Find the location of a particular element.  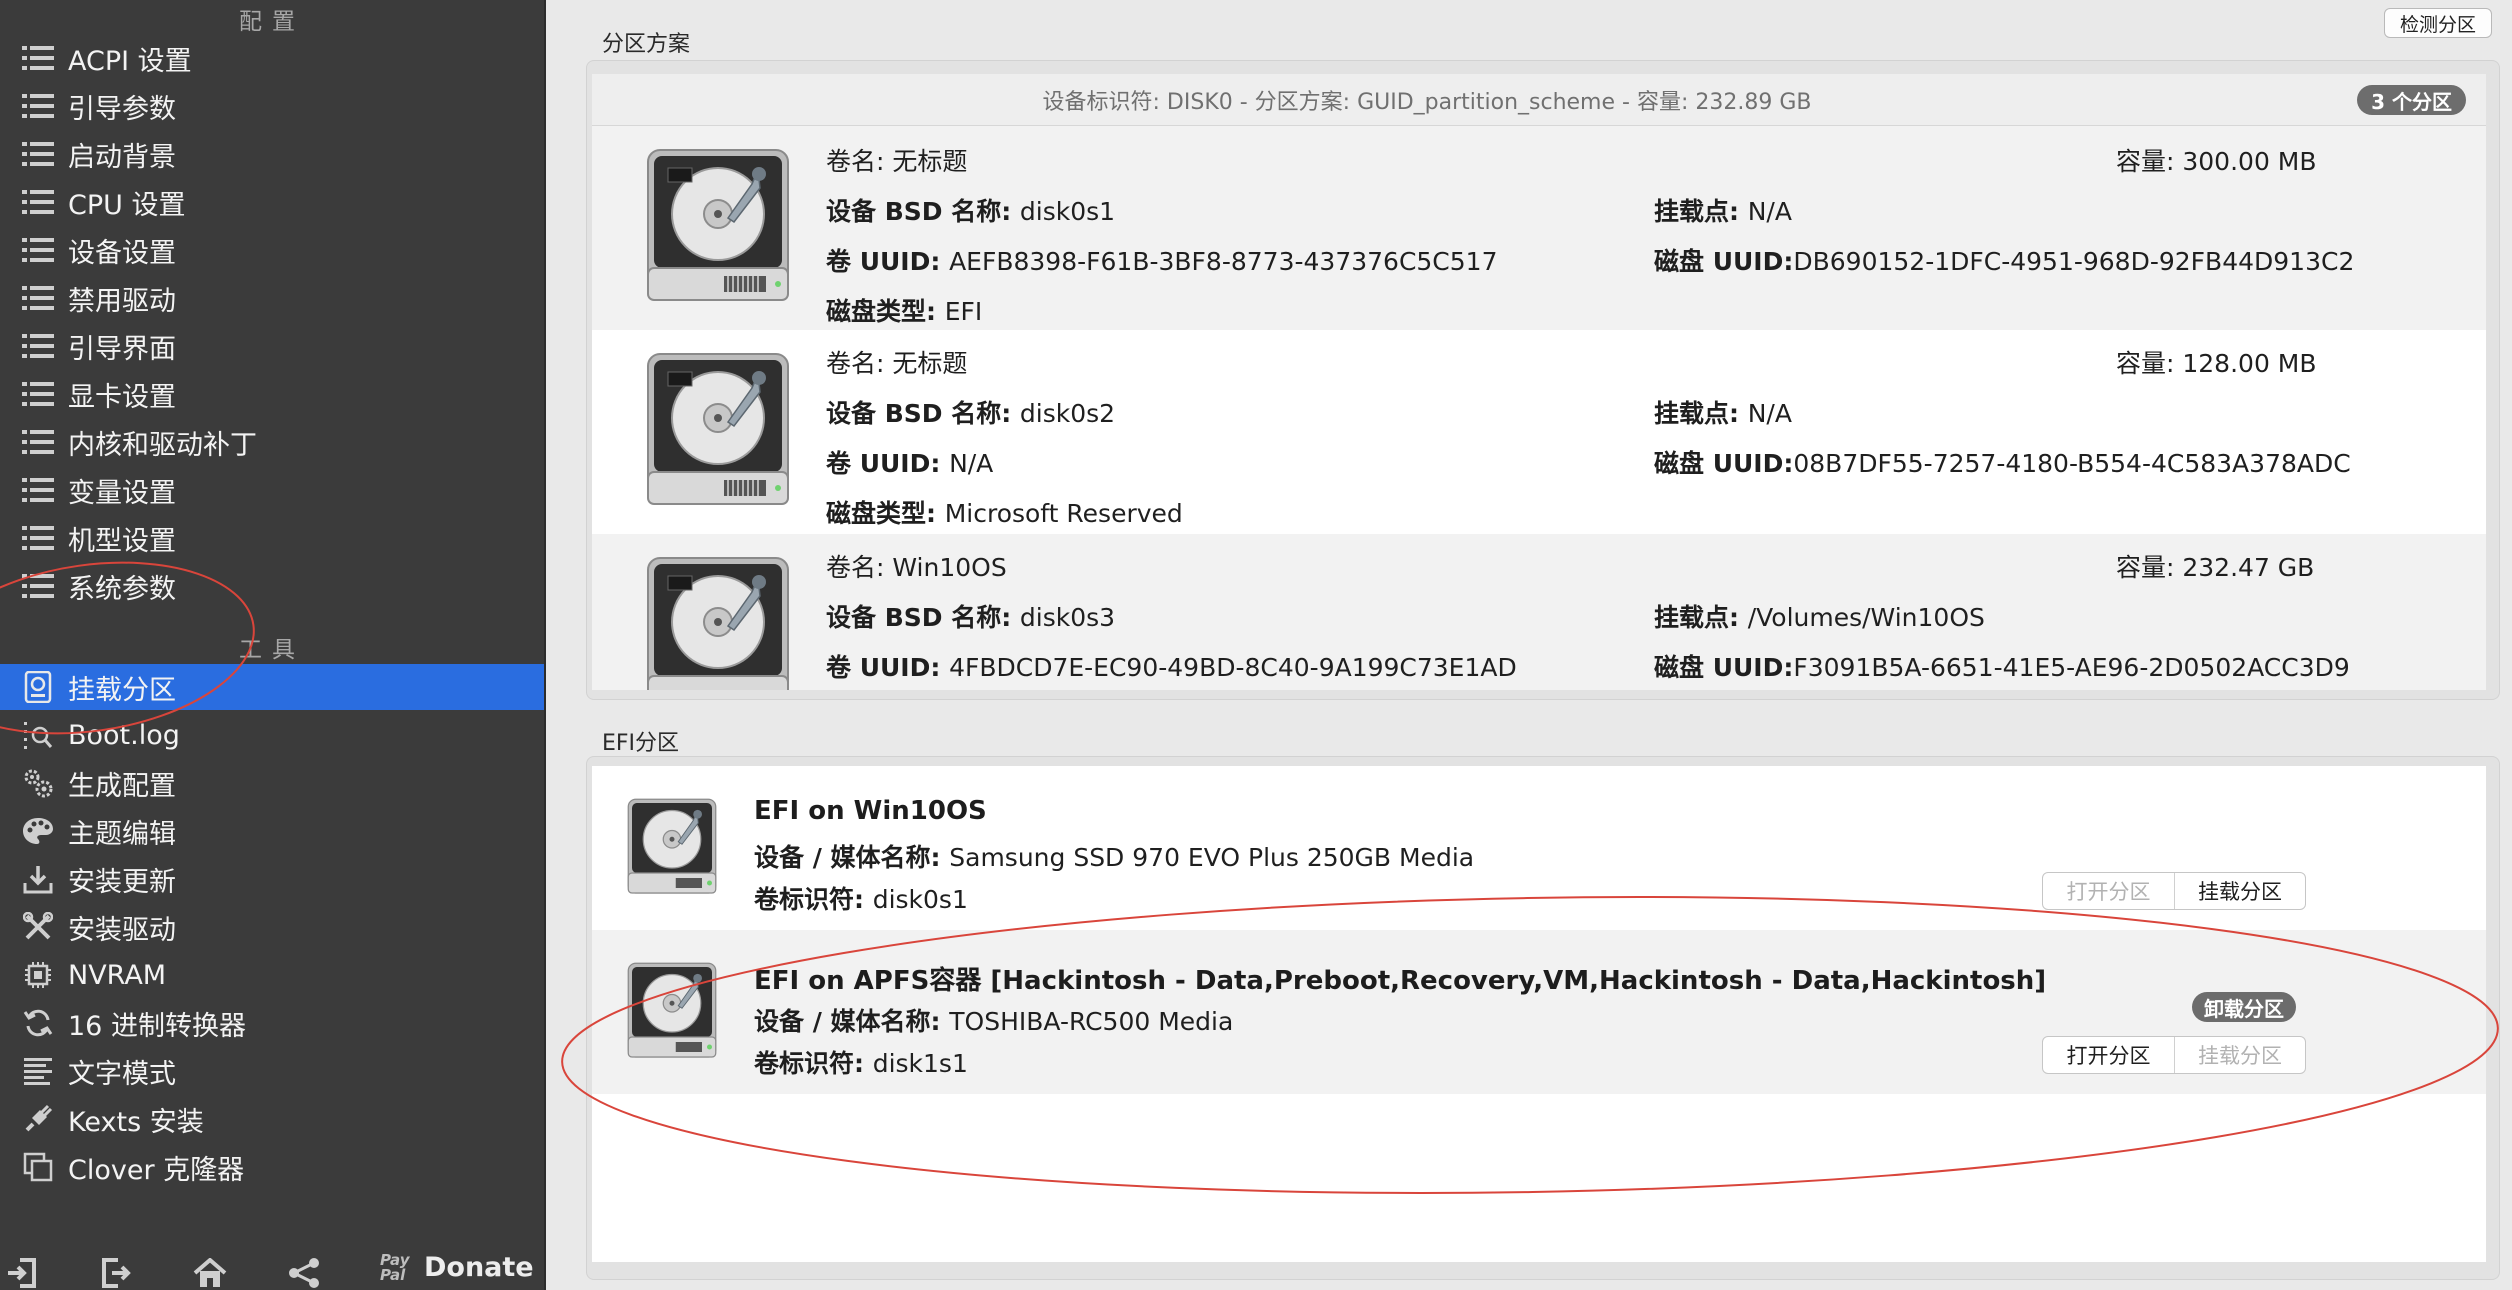

plugin-icon is located at coordinates (38, 1119).